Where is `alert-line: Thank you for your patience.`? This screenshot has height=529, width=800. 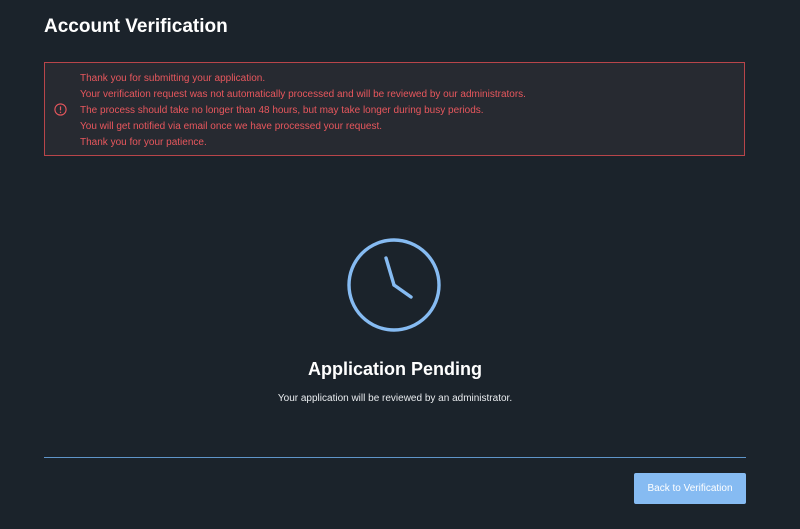 alert-line: Thank you for your patience. is located at coordinates (143, 142).